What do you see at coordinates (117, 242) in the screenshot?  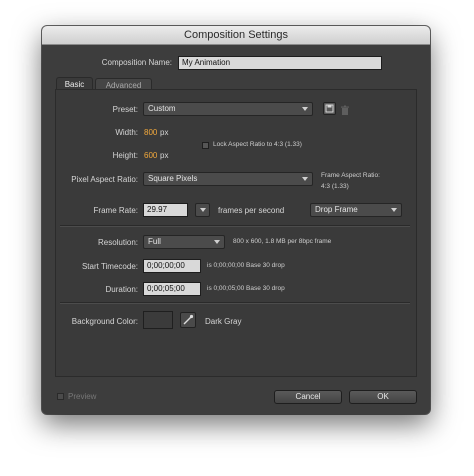 I see `resolution-label: Resolution:` at bounding box center [117, 242].